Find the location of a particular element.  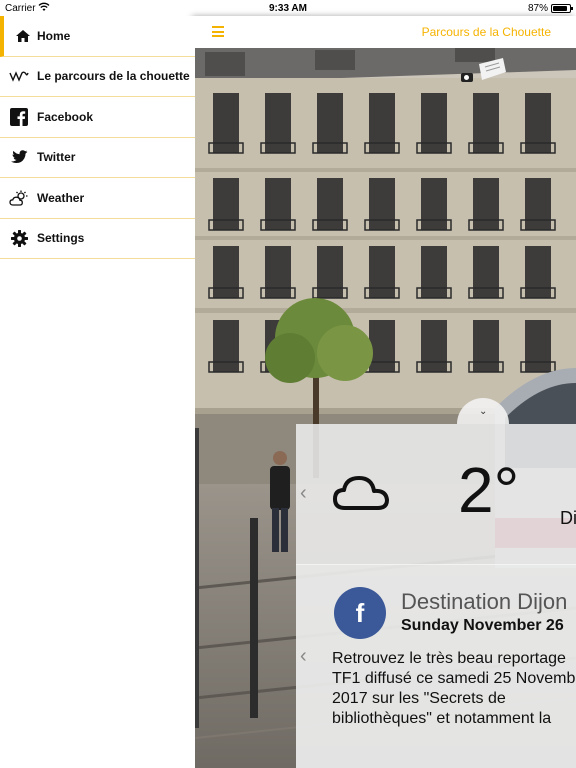

battery-percent: 87% is located at coordinates (537, 8).